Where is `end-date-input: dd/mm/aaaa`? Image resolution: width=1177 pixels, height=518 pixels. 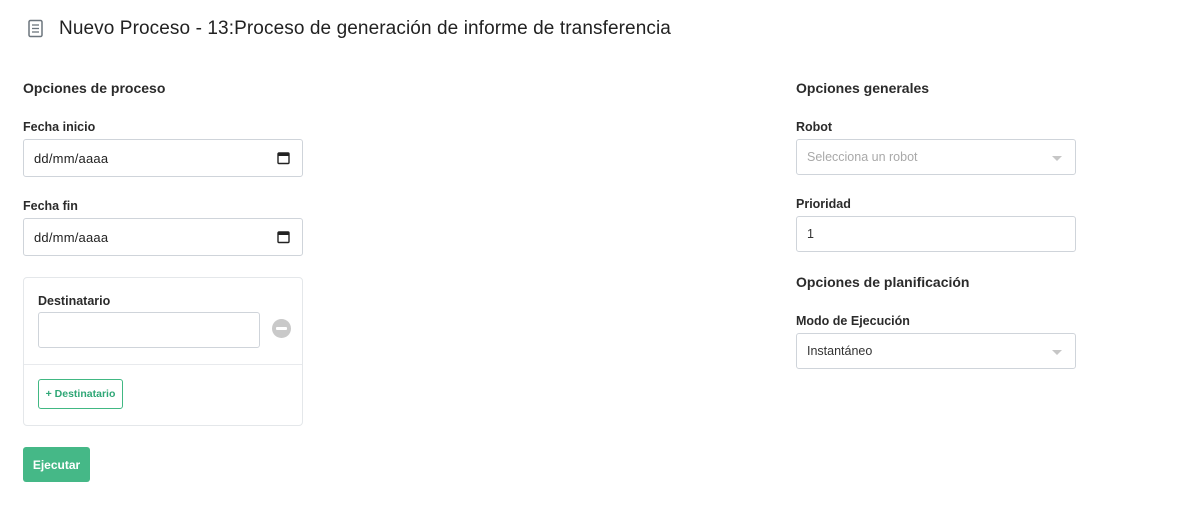
end-date-input: dd/mm/aaaa is located at coordinates (163, 237).